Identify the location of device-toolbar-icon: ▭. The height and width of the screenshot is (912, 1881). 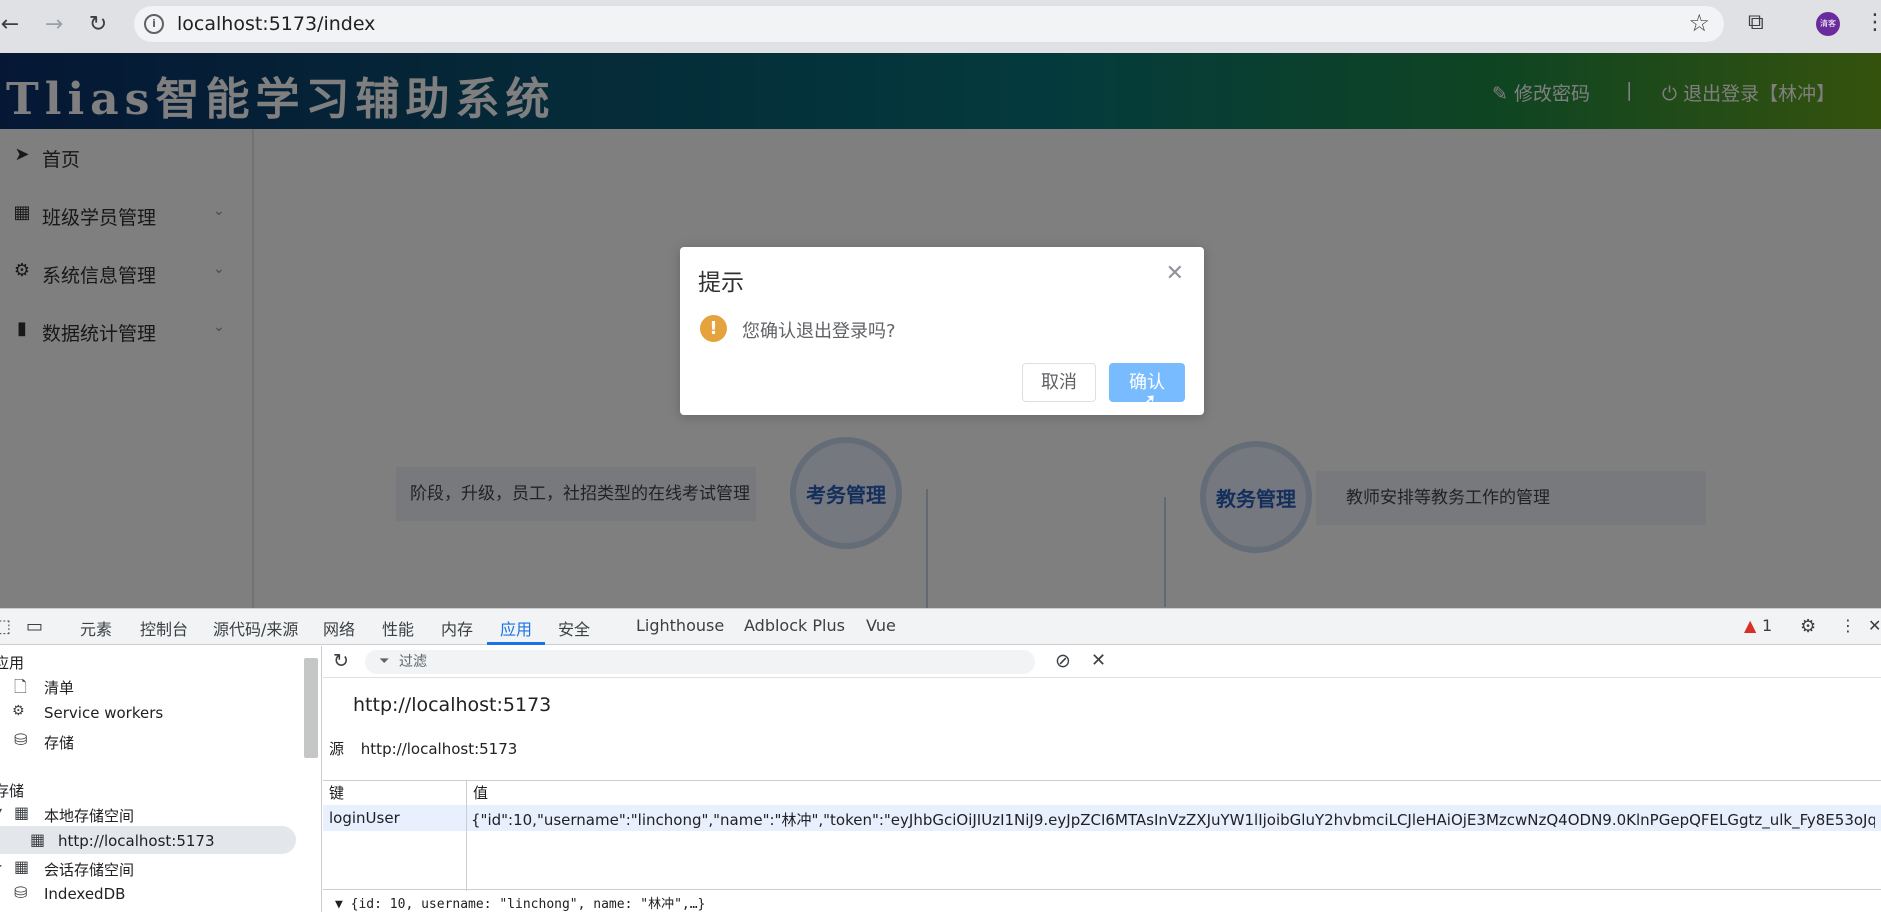
(34, 626).